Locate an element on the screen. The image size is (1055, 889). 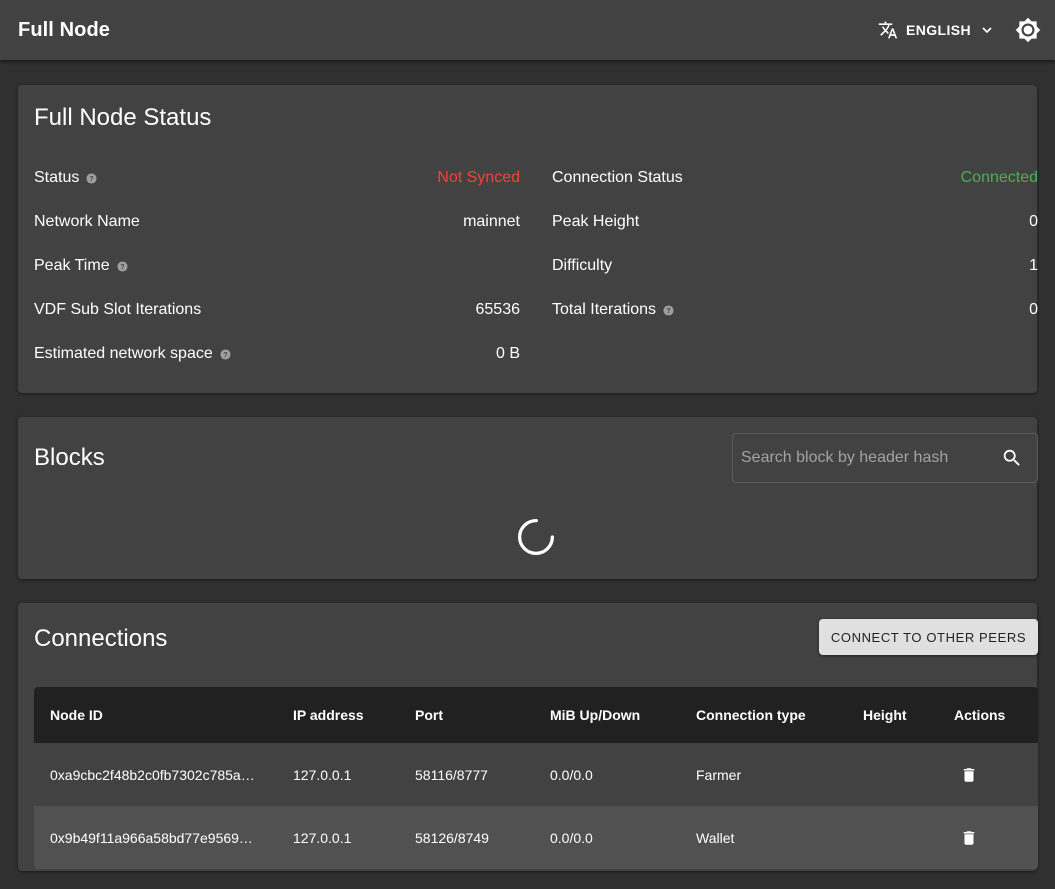
chevron-down-icon is located at coordinates (987, 30).